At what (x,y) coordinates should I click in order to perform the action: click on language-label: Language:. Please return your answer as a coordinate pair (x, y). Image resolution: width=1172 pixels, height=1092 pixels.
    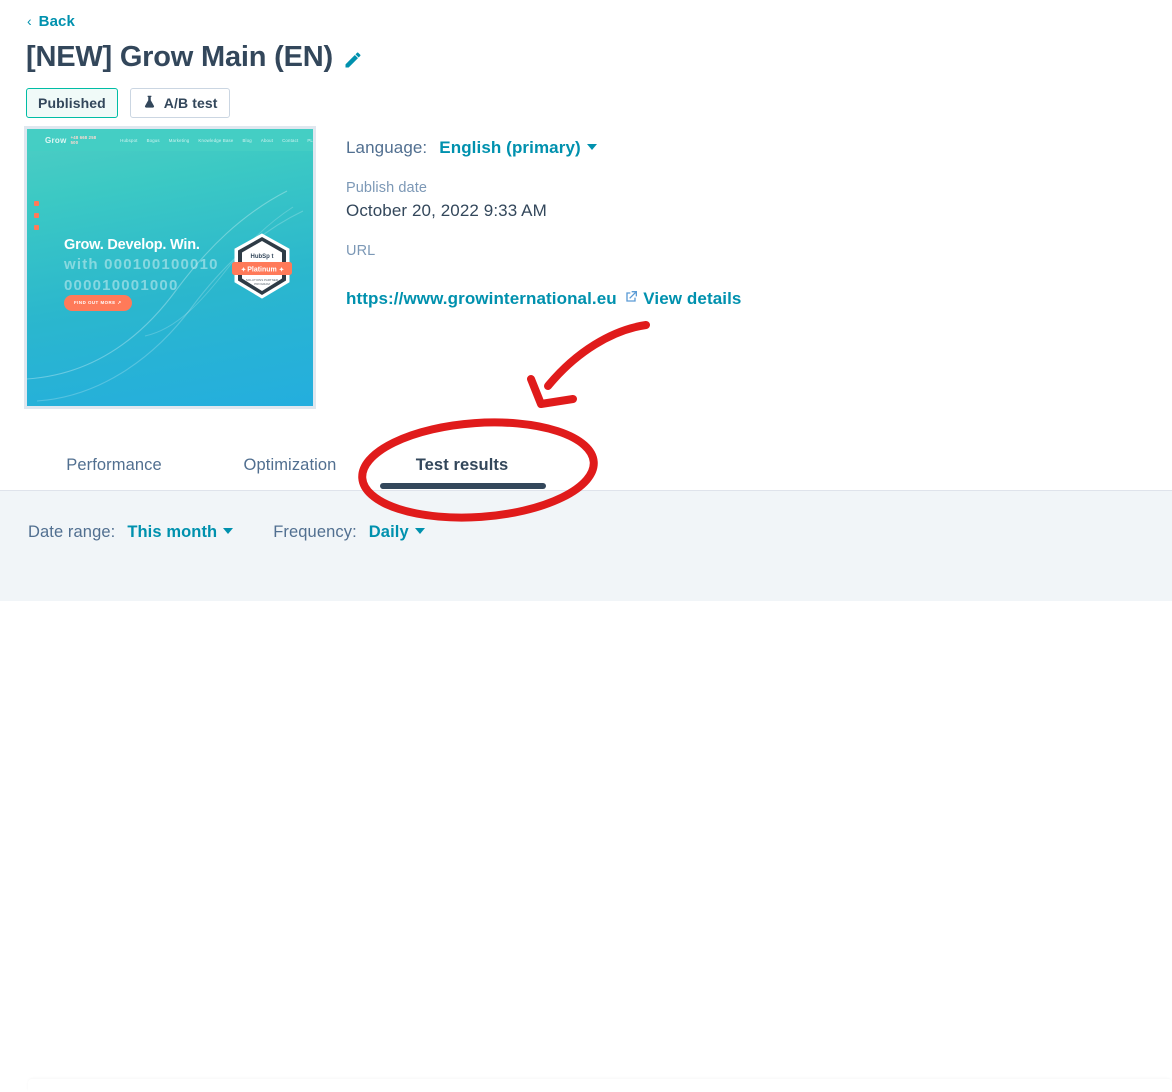
    Looking at the image, I should click on (387, 147).